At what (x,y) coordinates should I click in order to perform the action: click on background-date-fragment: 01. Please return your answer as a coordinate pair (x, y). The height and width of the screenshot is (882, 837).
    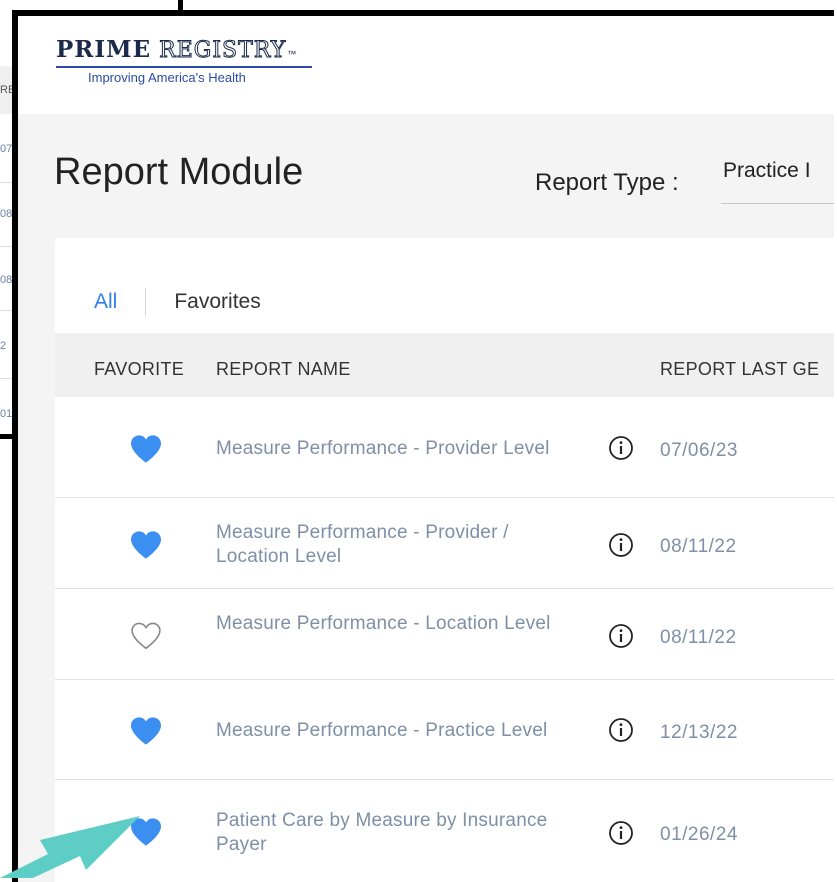
    Looking at the image, I should click on (6, 414).